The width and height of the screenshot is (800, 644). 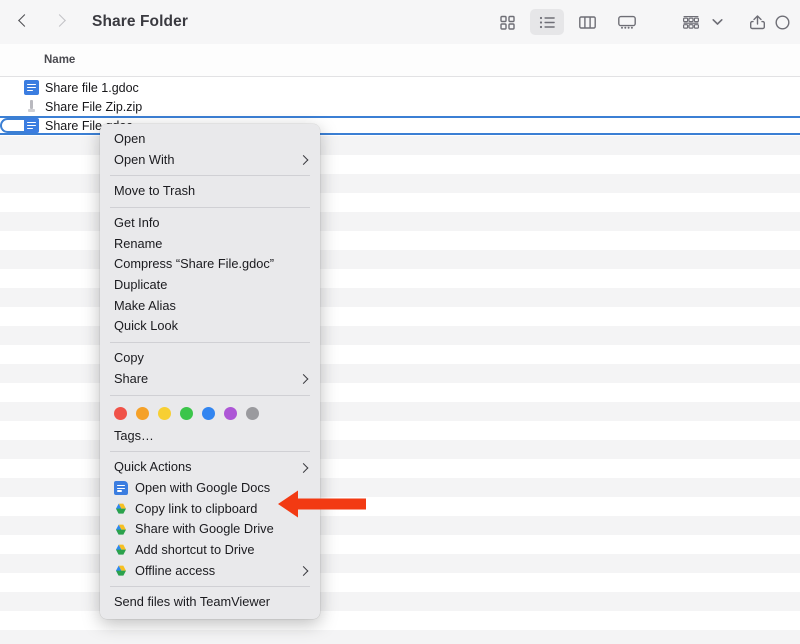 I want to click on menu-item-label: Send files with TeamViewer, so click(x=192, y=602).